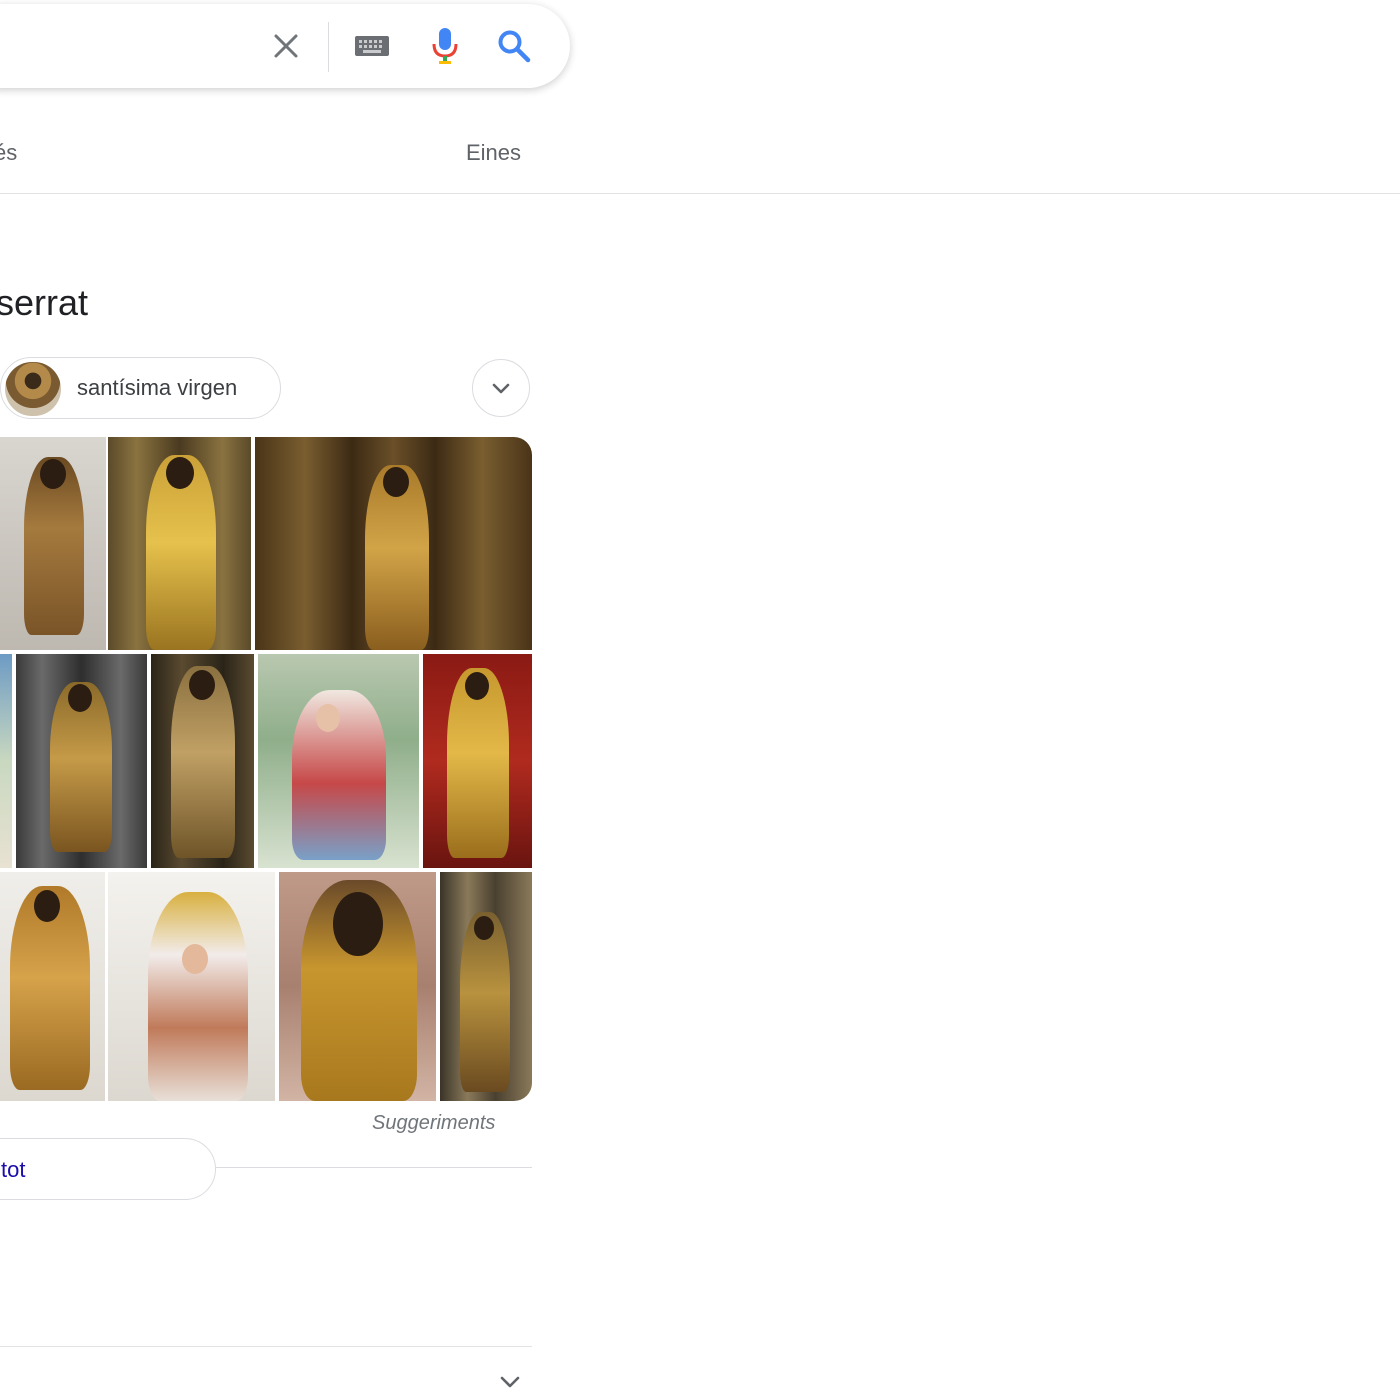 The image size is (1400, 1400). Describe the element at coordinates (13, 1169) in the screenshot. I see `see-all-label: tot` at that location.